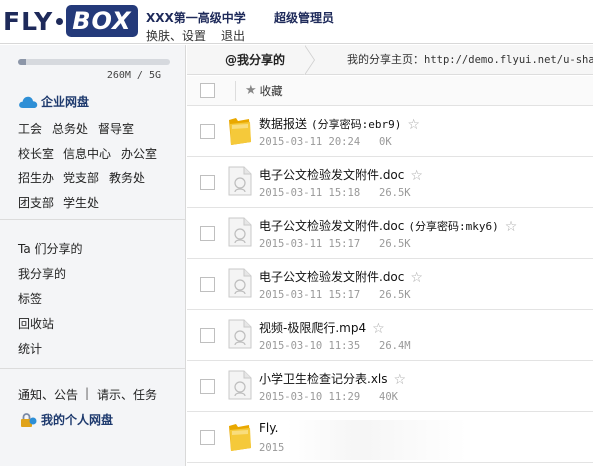 The height and width of the screenshot is (466, 593). Describe the element at coordinates (77, 420) in the screenshot. I see `personal-disk-label: 我的个人网盘` at that location.